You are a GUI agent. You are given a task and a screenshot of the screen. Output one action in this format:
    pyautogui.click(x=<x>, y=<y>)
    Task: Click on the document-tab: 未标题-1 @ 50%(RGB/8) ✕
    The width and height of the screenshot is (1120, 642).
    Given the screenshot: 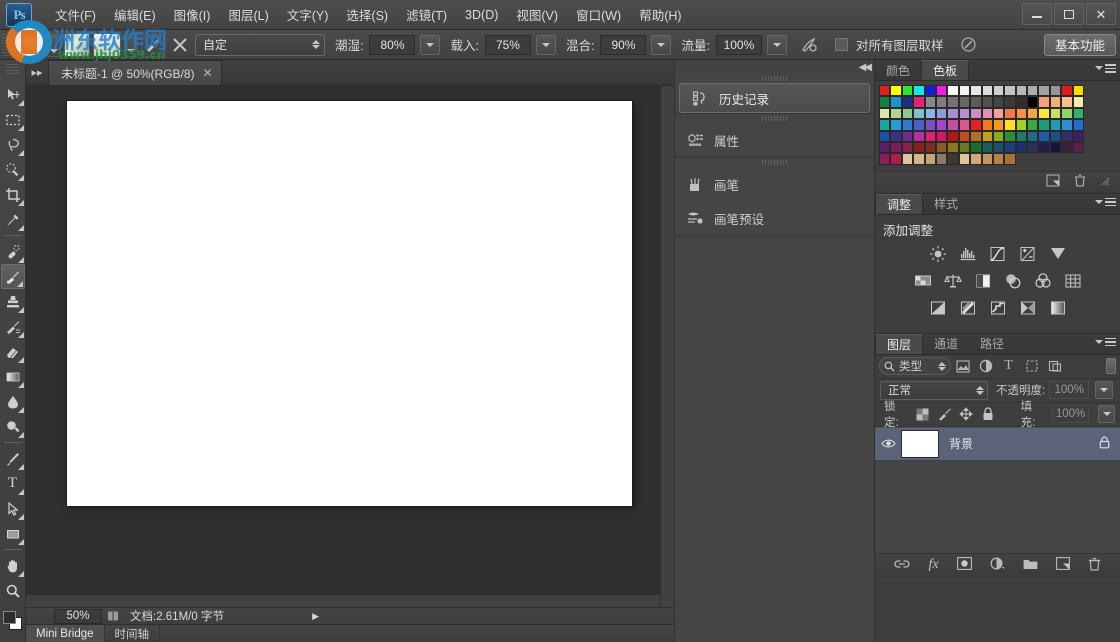 What is the action you would take?
    pyautogui.click(x=135, y=72)
    